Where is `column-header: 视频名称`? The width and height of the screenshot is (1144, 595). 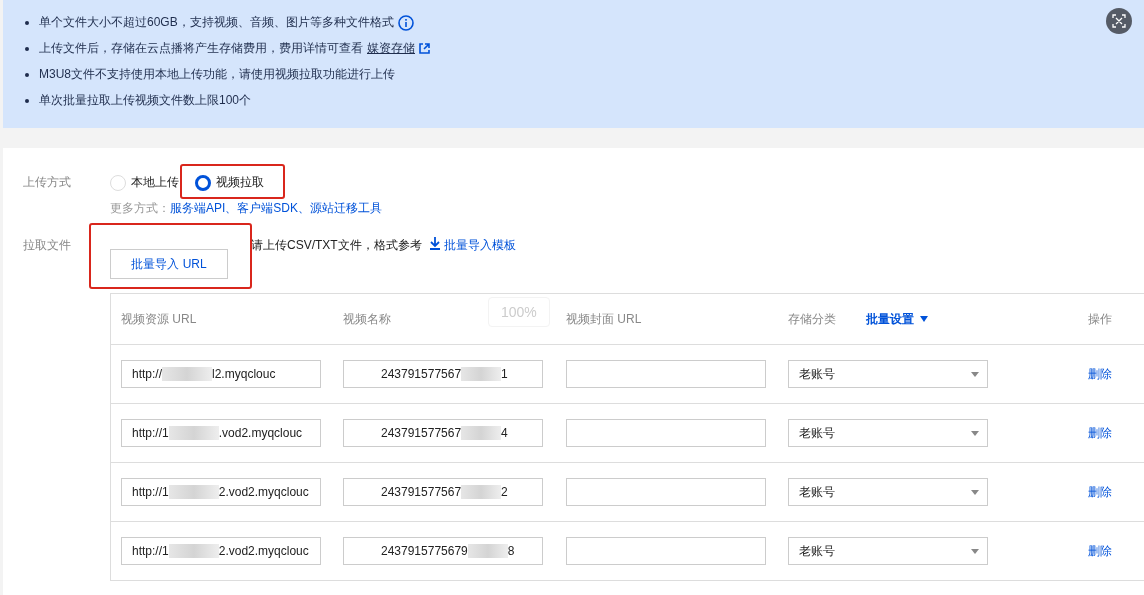
column-header: 视频名称 is located at coordinates (367, 319).